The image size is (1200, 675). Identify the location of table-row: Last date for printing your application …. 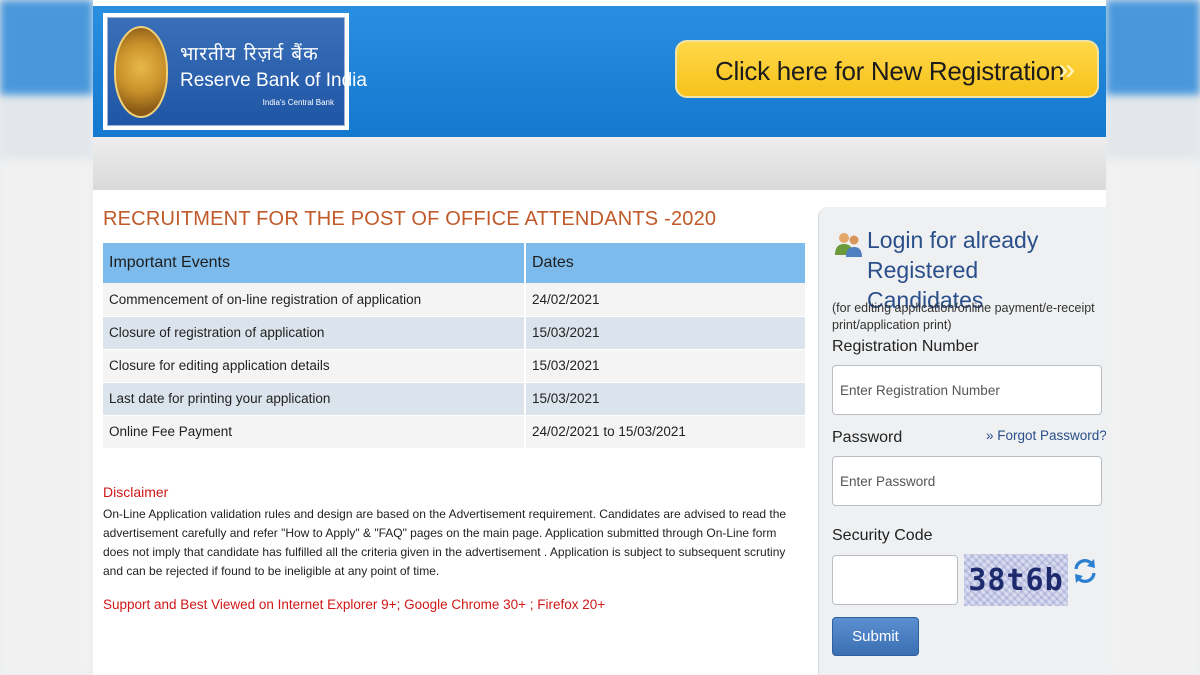
(455, 399).